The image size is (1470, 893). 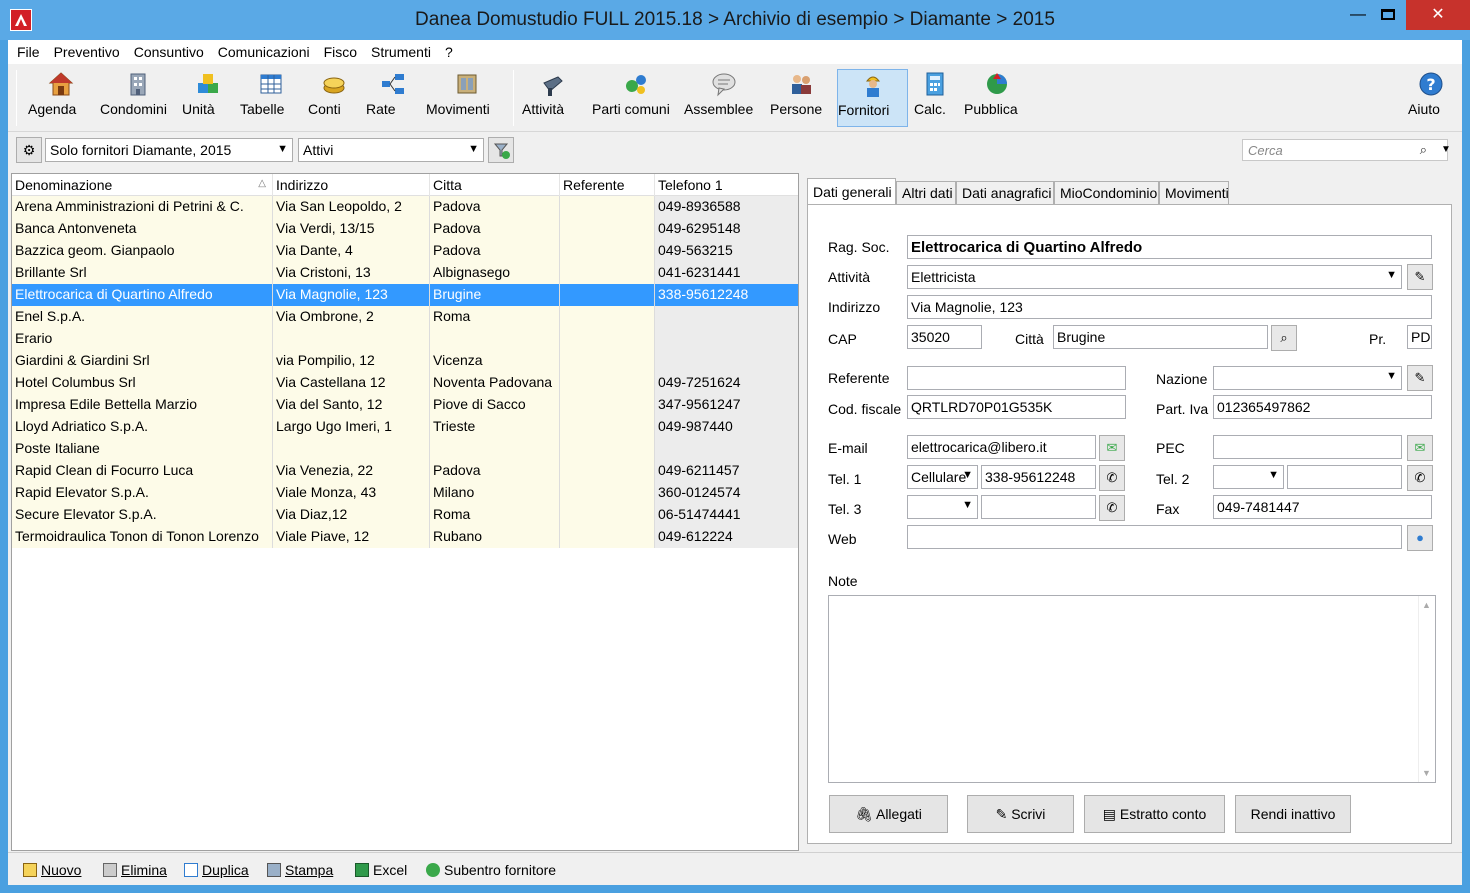 I want to click on cell-telefono: 360-0124574, so click(x=726, y=493).